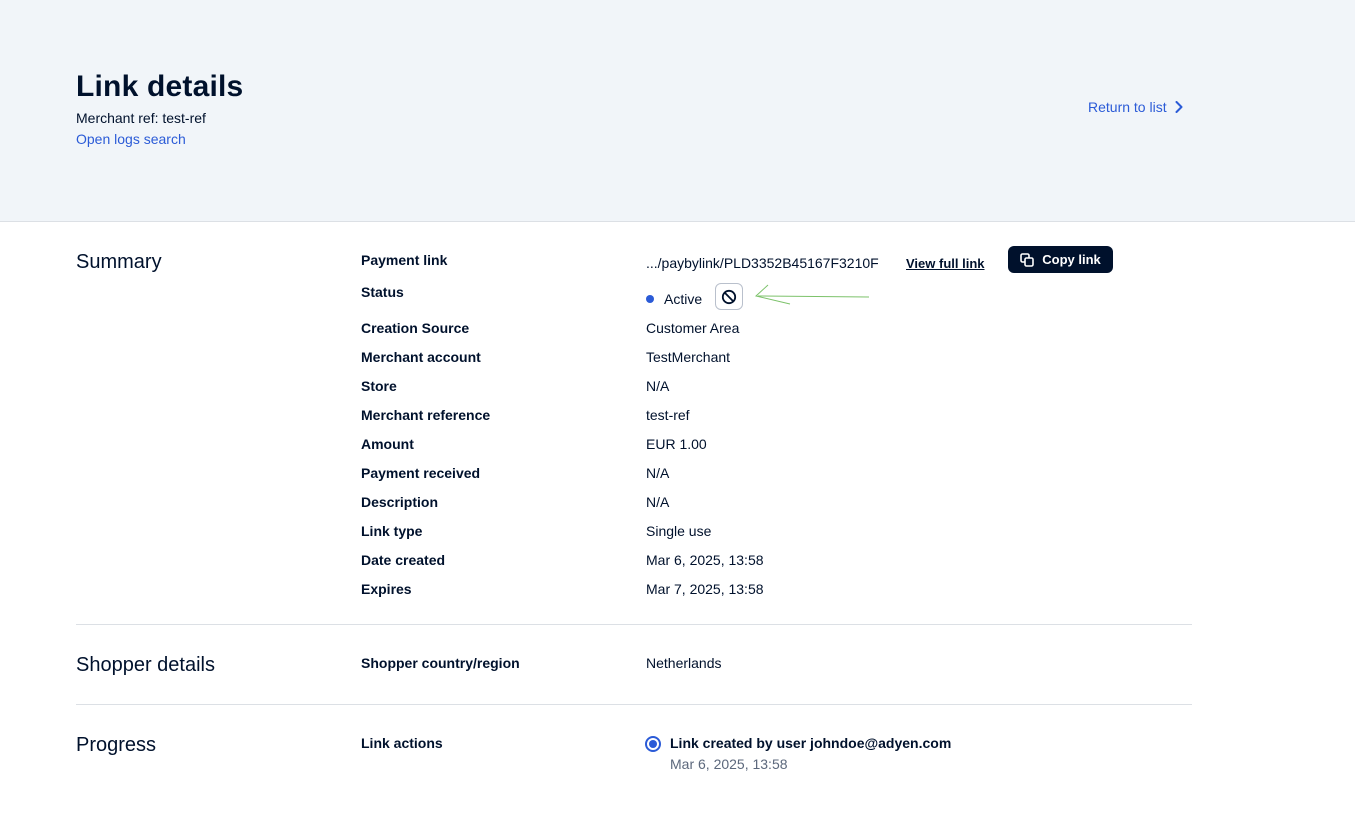  I want to click on deactivate-link-button, so click(729, 296).